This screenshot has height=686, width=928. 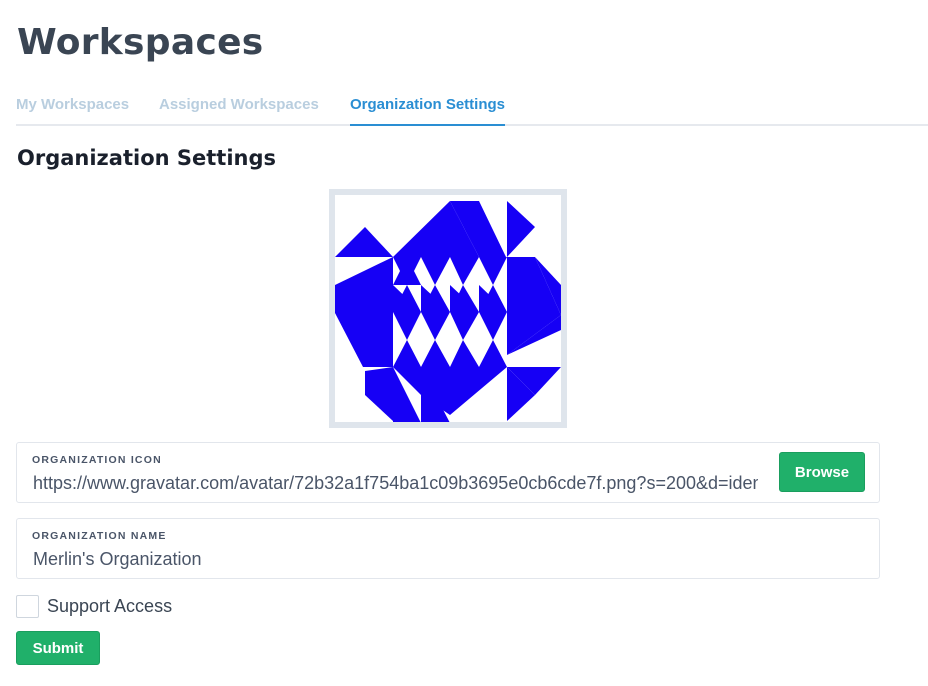 I want to click on section-title: Organization Settings, so click(x=147, y=158).